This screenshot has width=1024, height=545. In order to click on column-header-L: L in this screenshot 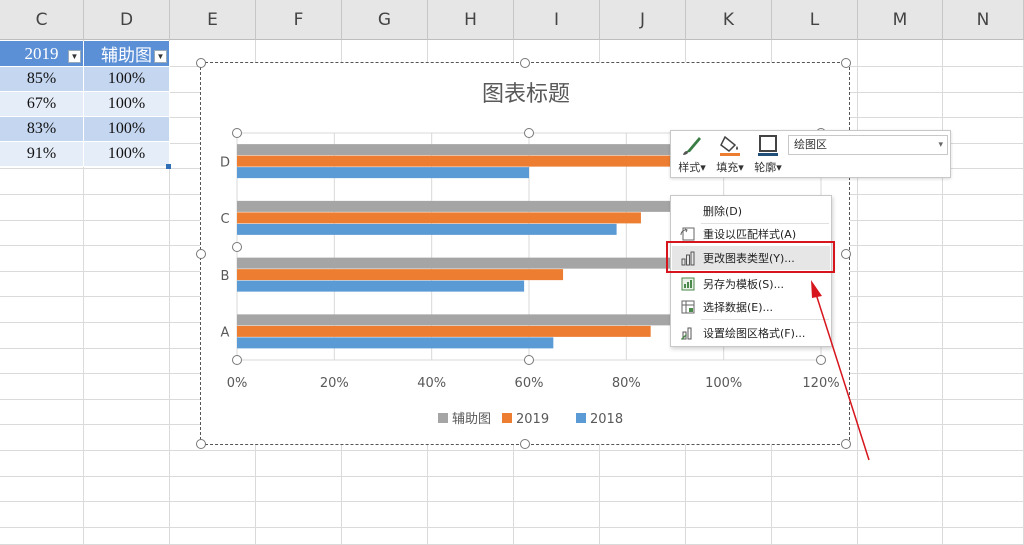, I will do `click(815, 20)`.